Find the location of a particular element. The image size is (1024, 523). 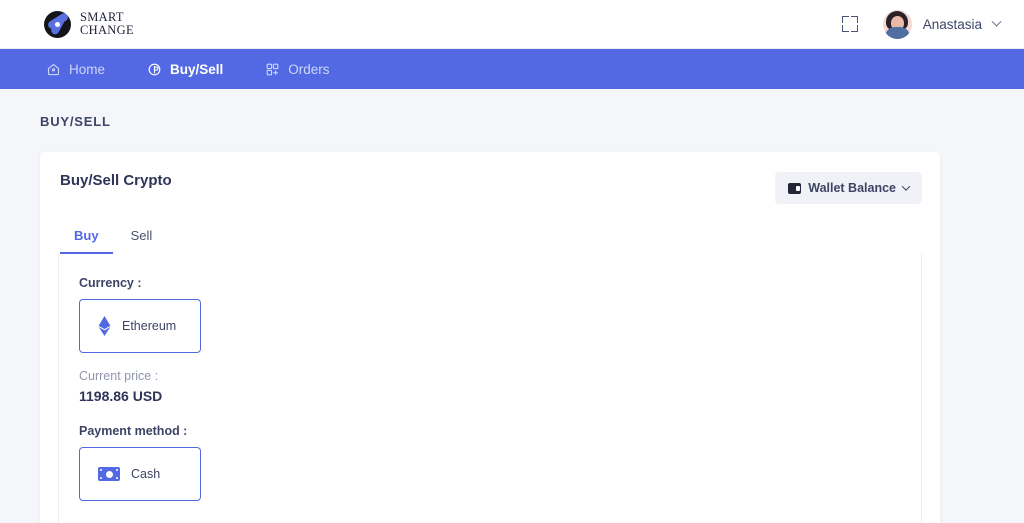

fullscreen-icon is located at coordinates (850, 24).